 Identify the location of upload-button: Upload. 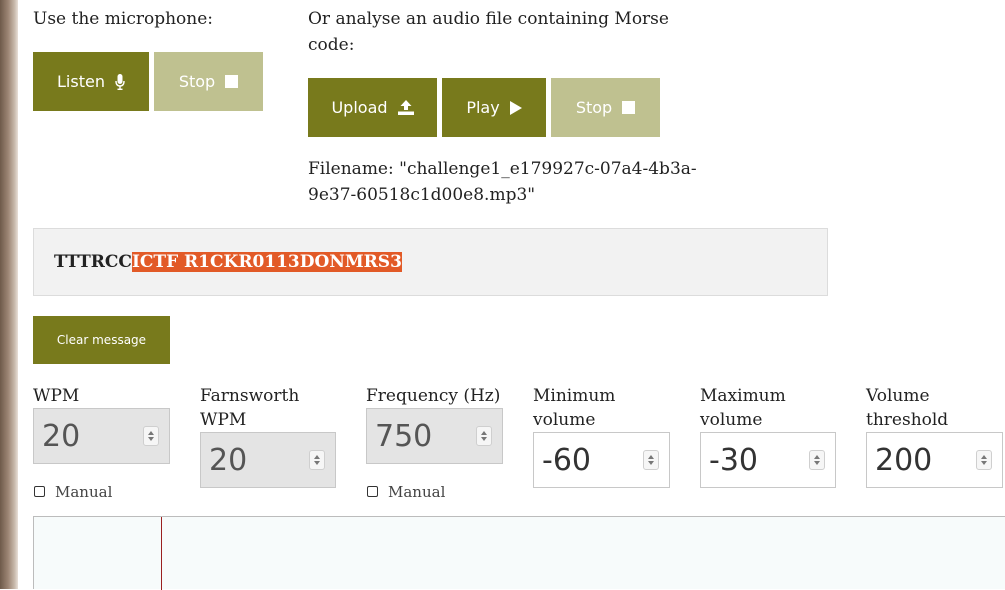
(372, 107).